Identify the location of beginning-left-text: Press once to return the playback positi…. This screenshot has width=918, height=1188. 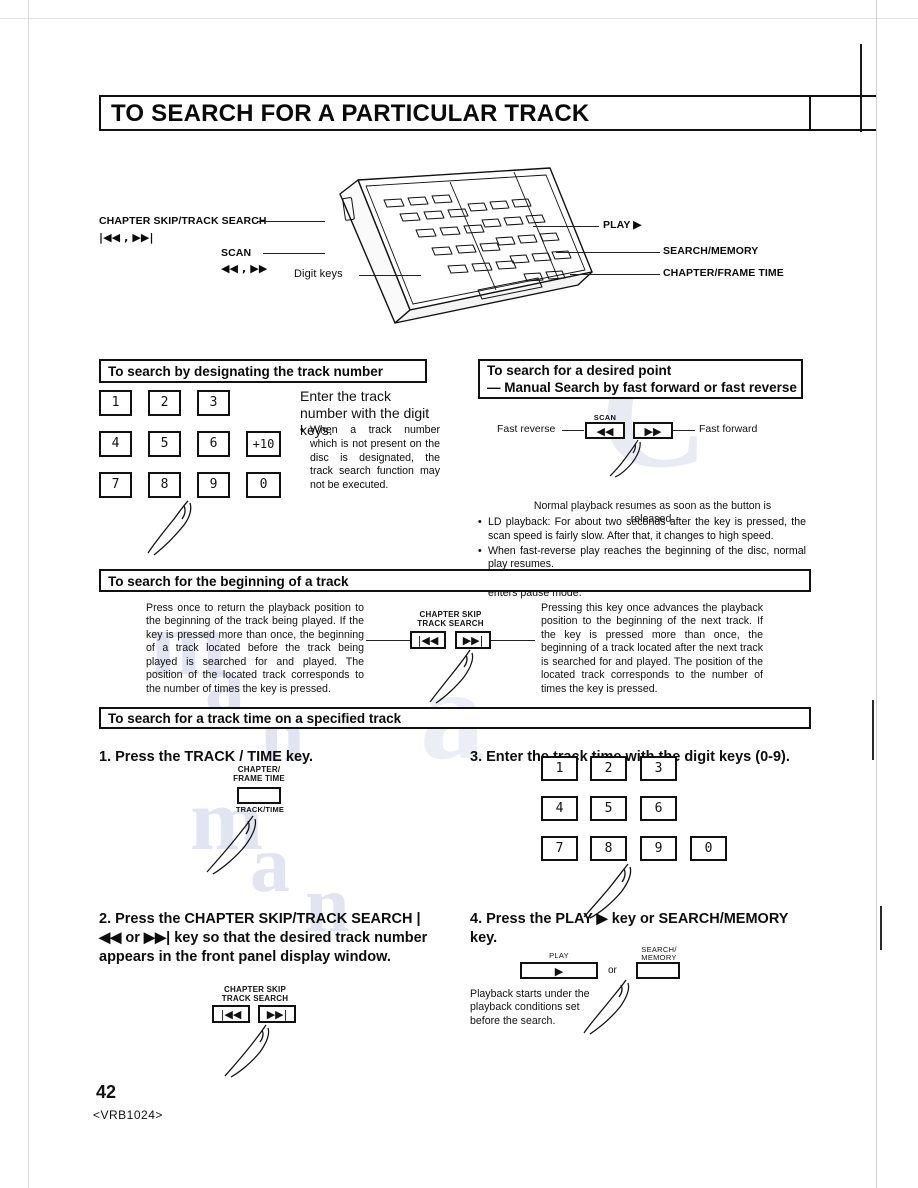
(255, 648).